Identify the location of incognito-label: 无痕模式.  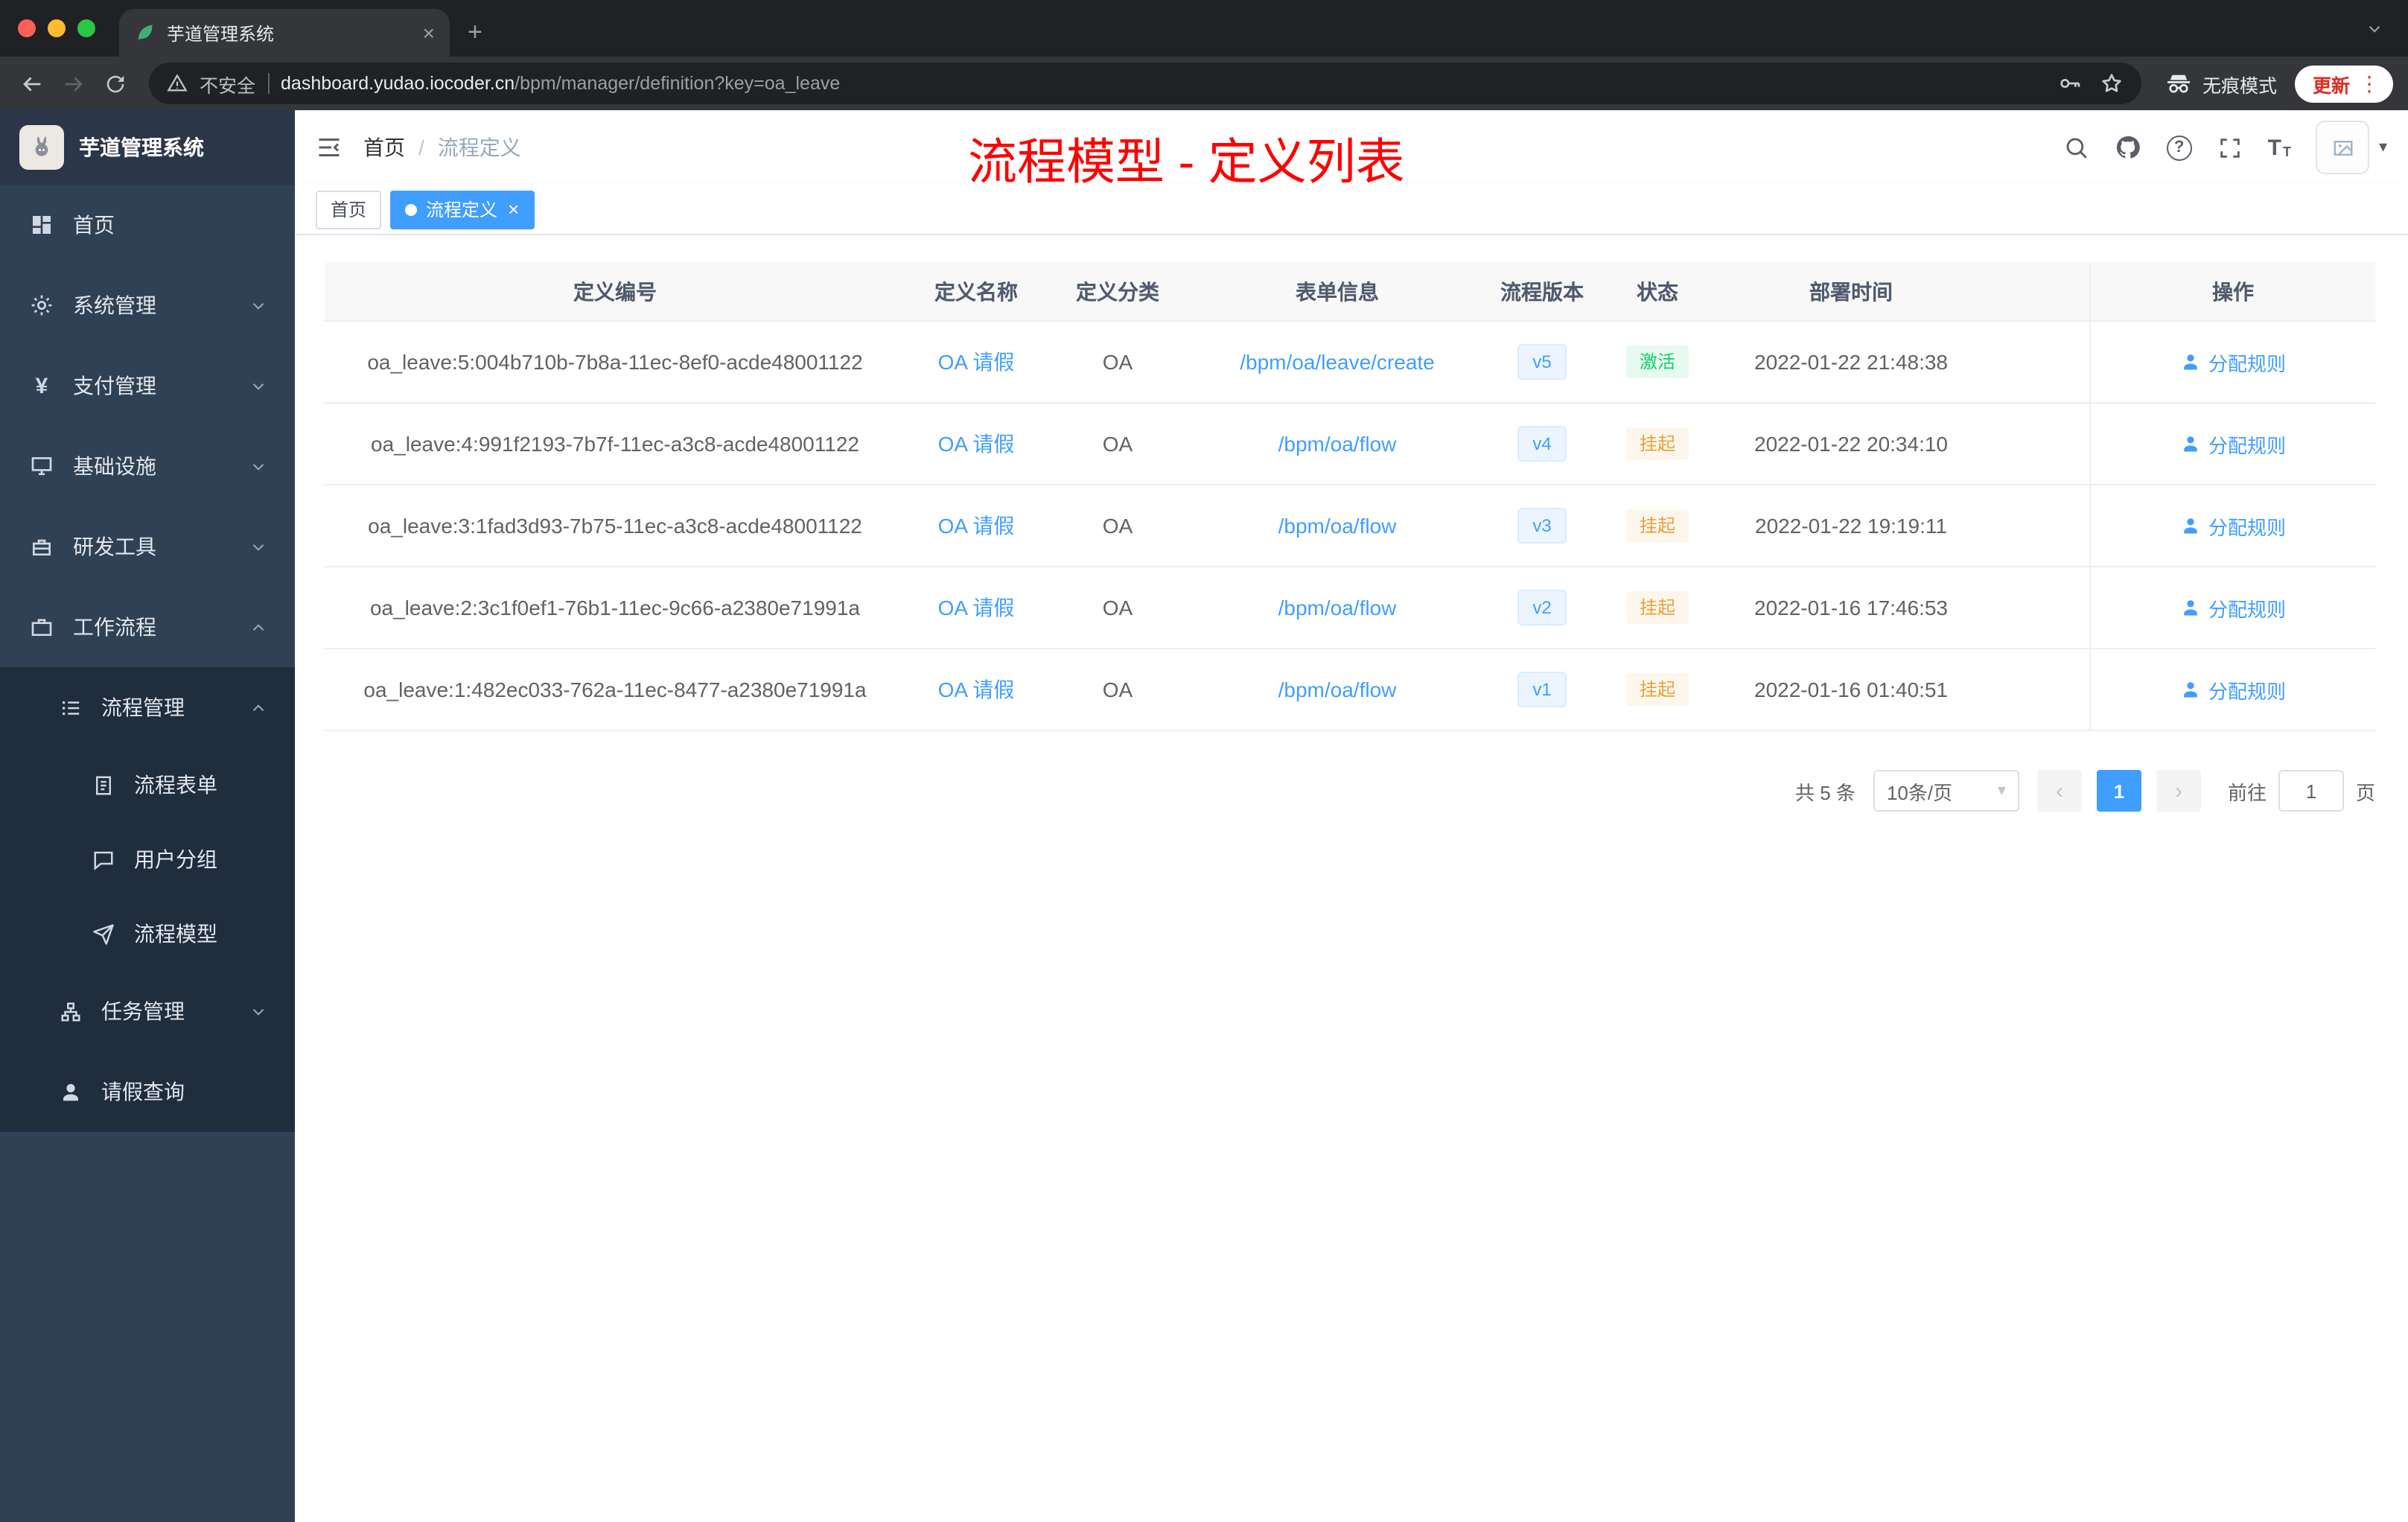
(2239, 85).